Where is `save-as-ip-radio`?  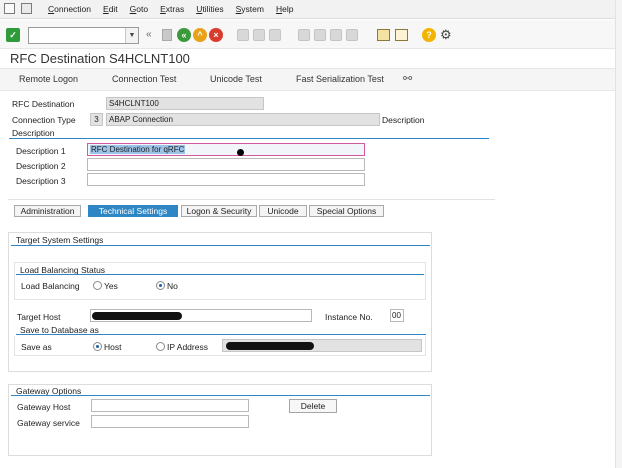
save-as-ip-radio is located at coordinates (160, 346).